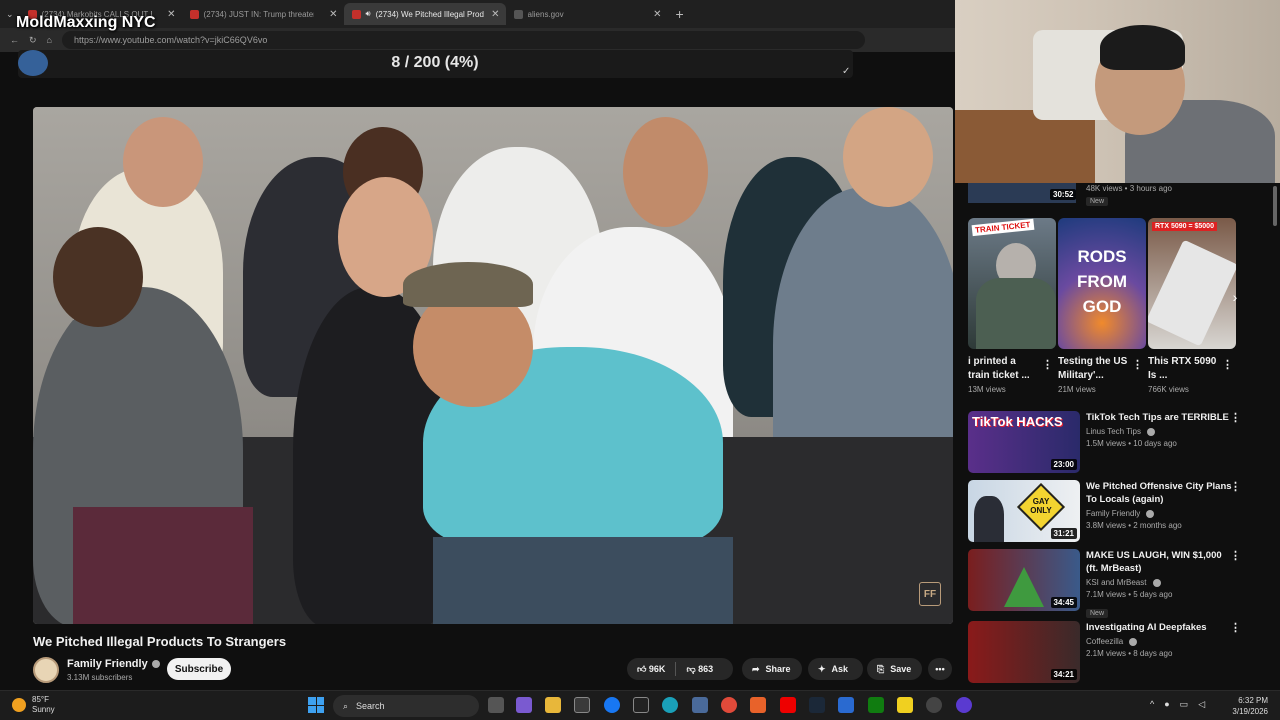  What do you see at coordinates (1041, 506) in the screenshot?
I see `thumbnail-caption: GAY ONLY` at bounding box center [1041, 506].